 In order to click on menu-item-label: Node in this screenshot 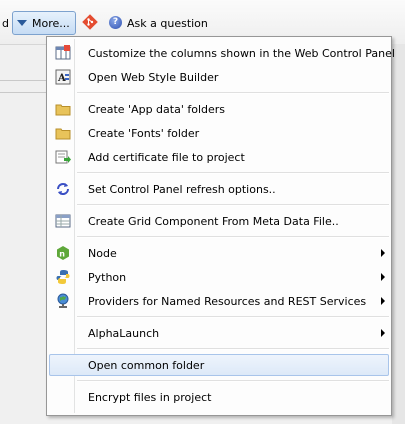, I will do `click(102, 253)`.